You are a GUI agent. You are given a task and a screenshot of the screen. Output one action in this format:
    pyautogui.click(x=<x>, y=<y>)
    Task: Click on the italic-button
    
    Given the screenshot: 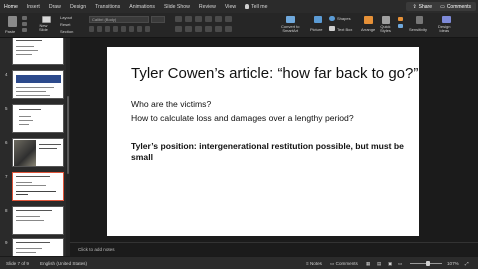 What is the action you would take?
    pyautogui.click(x=99, y=29)
    